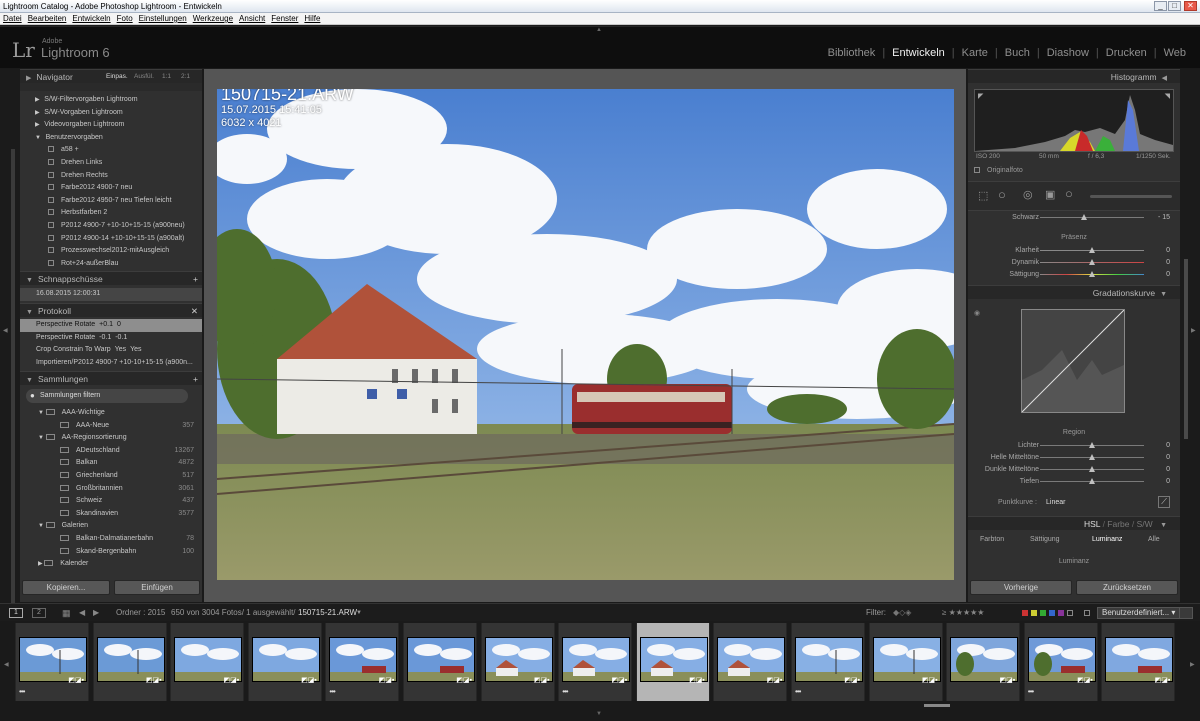 The width and height of the screenshot is (1200, 721). What do you see at coordinates (1074, 218) in the screenshot?
I see `black-slider: Schwarz - 15` at bounding box center [1074, 218].